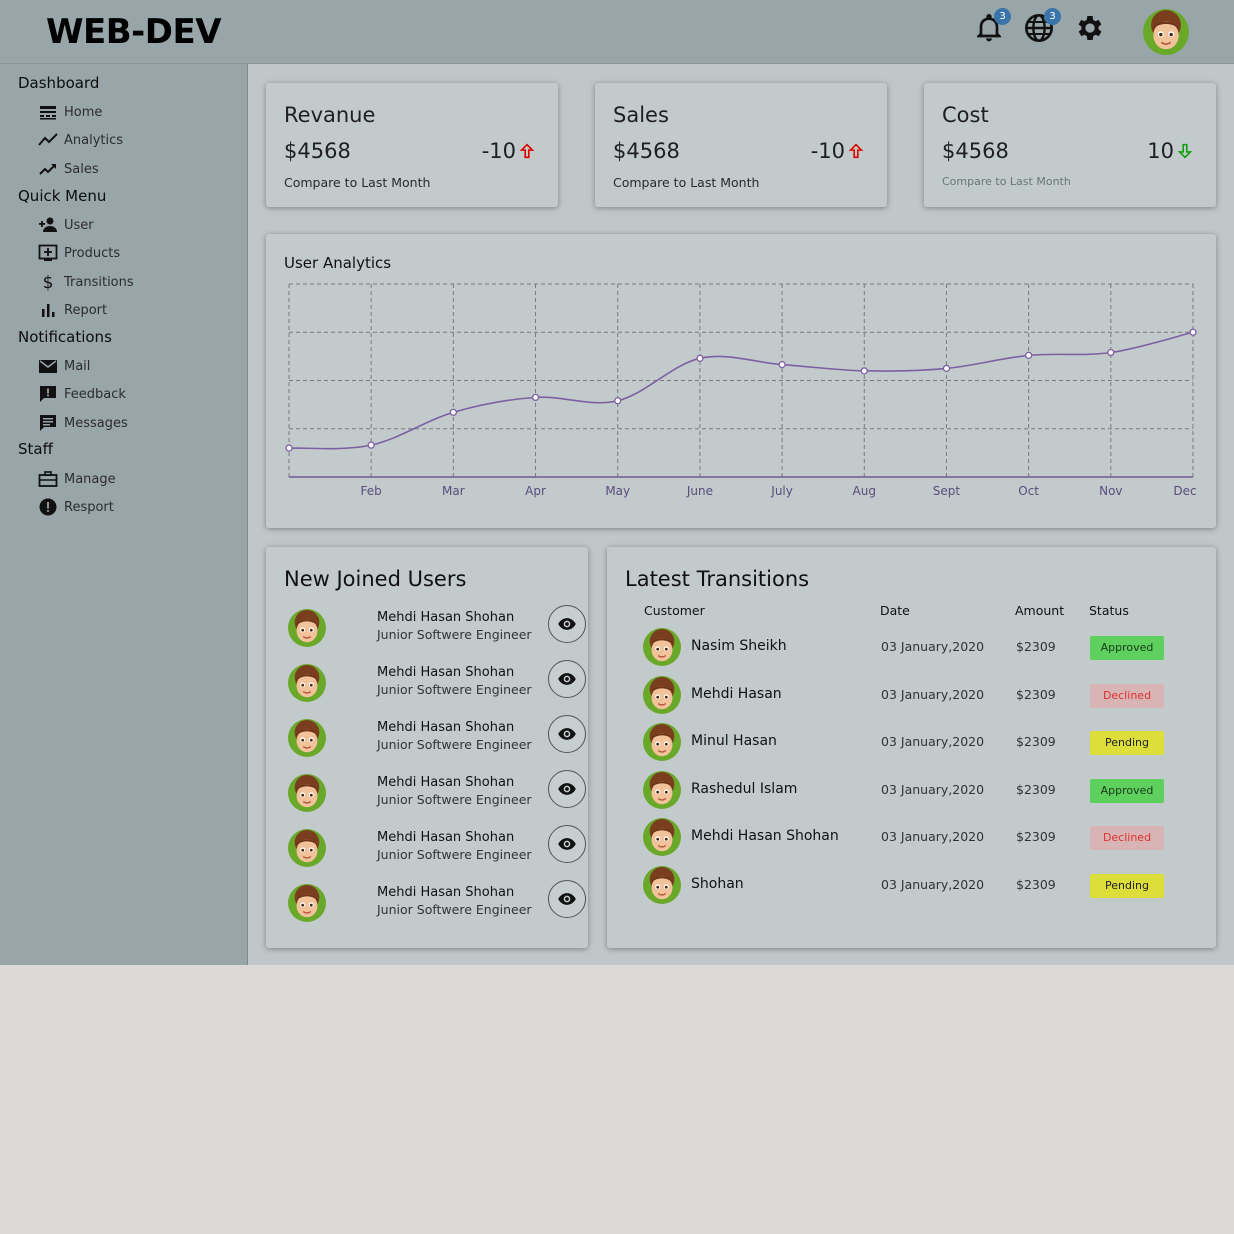  What do you see at coordinates (736, 693) in the screenshot?
I see `customer-name: Mehdi Hasan` at bounding box center [736, 693].